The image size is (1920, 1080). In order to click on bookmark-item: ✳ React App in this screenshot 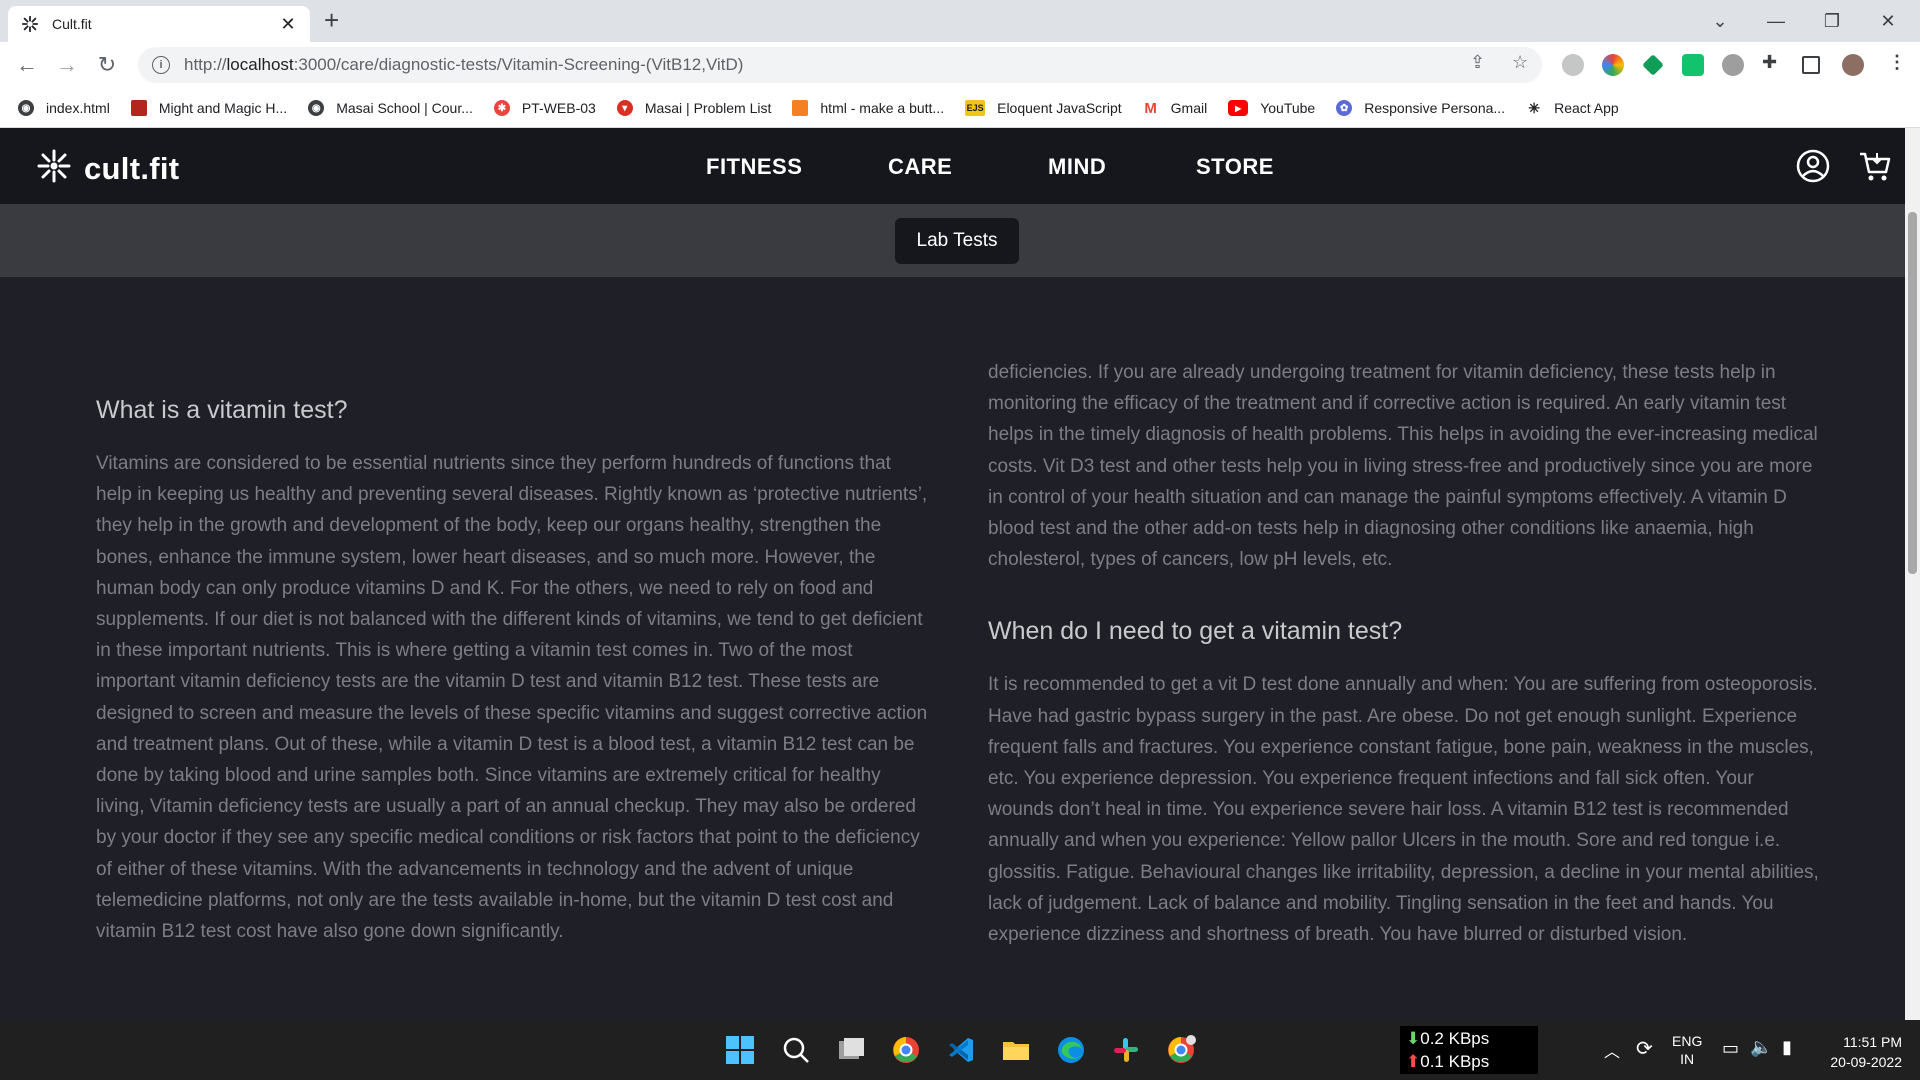, I will do `click(1572, 108)`.